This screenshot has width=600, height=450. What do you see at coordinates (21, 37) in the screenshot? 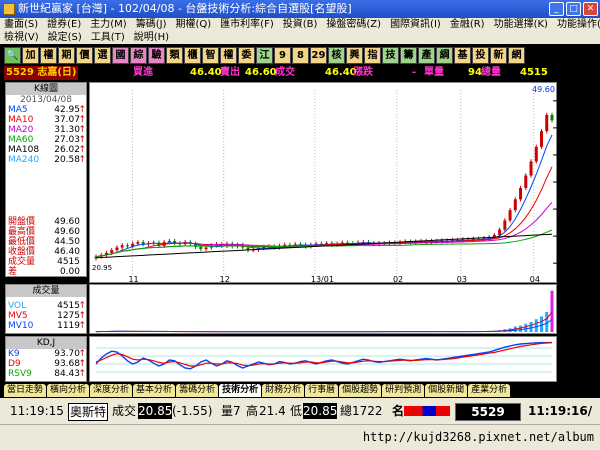
I see `menu-item: 檢視(V)` at bounding box center [21, 37].